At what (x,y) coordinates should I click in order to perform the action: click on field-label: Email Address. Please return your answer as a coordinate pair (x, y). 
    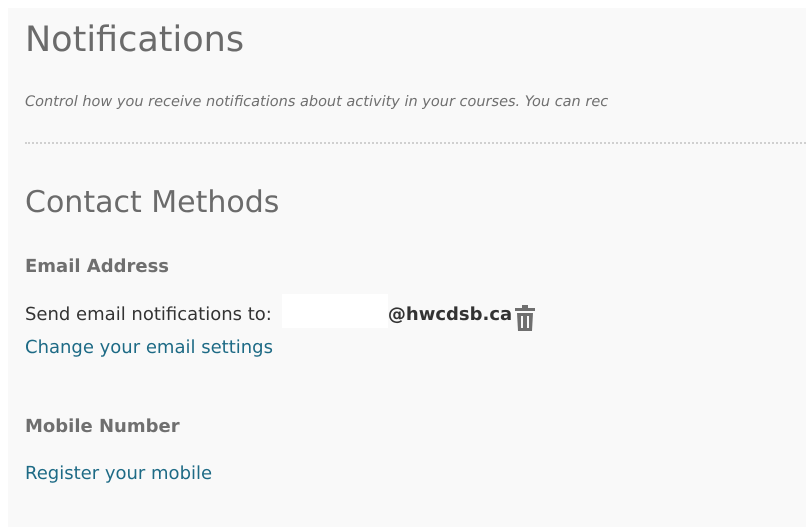
    Looking at the image, I should click on (97, 266).